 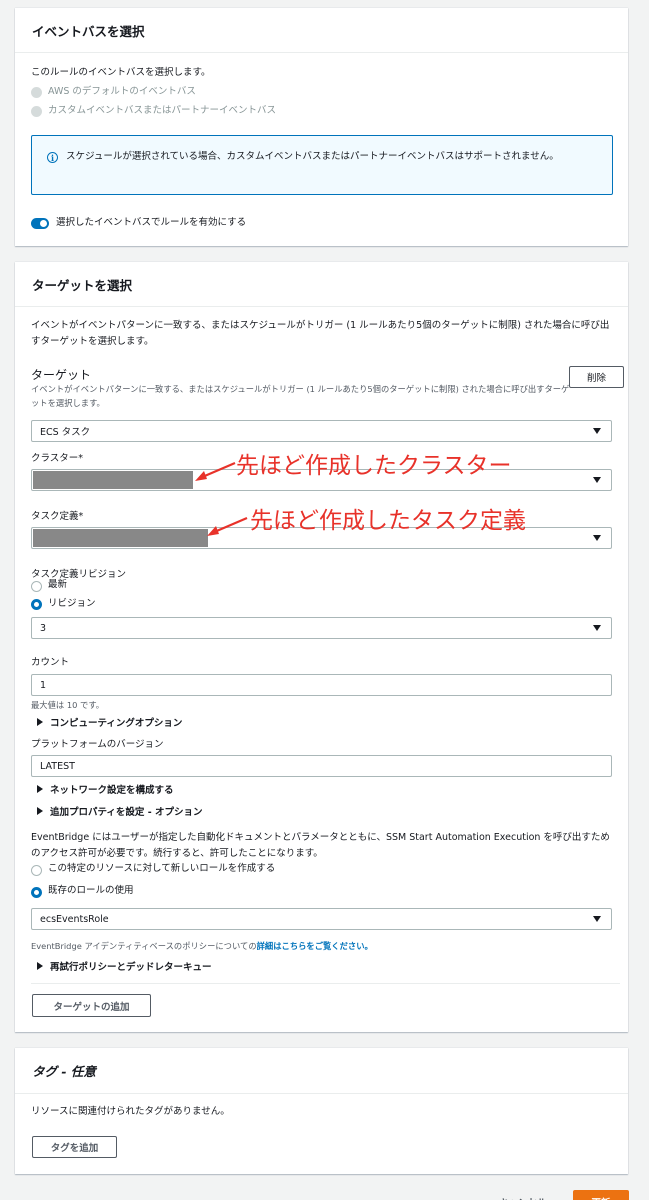 What do you see at coordinates (57, 516) in the screenshot?
I see `task-definition-label: タスク定義*` at bounding box center [57, 516].